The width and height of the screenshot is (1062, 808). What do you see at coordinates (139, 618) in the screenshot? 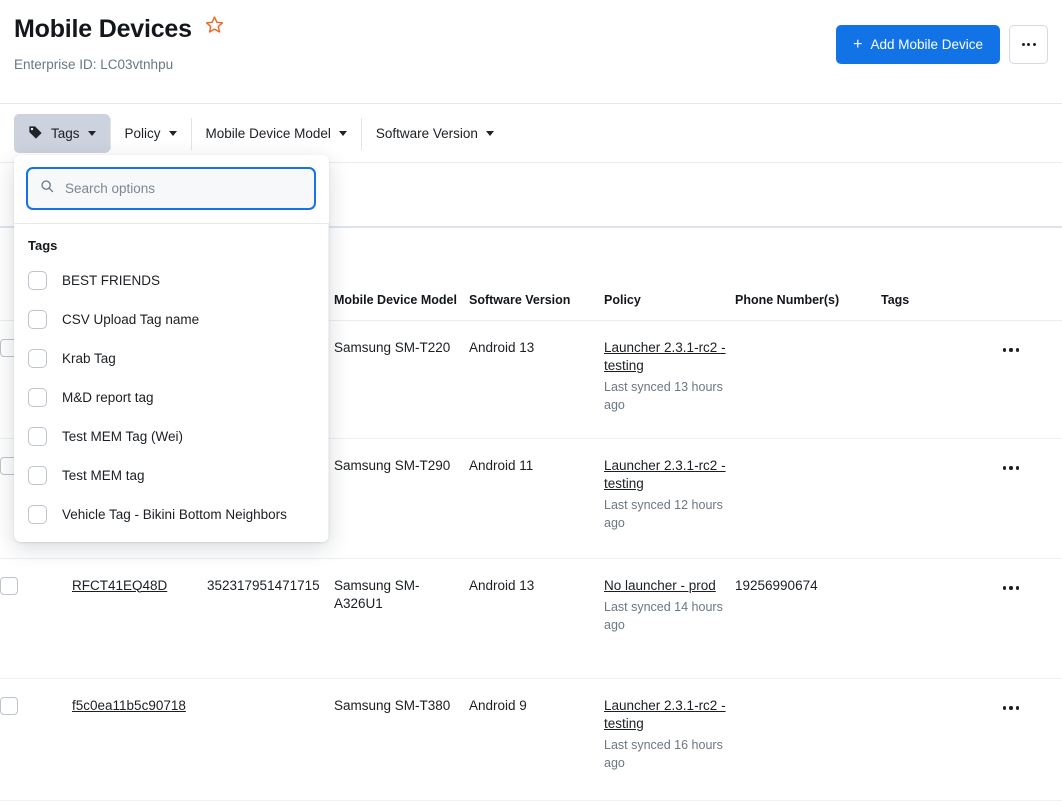
I see `row-serial-cell: RFCT41EQ48D` at bounding box center [139, 618].